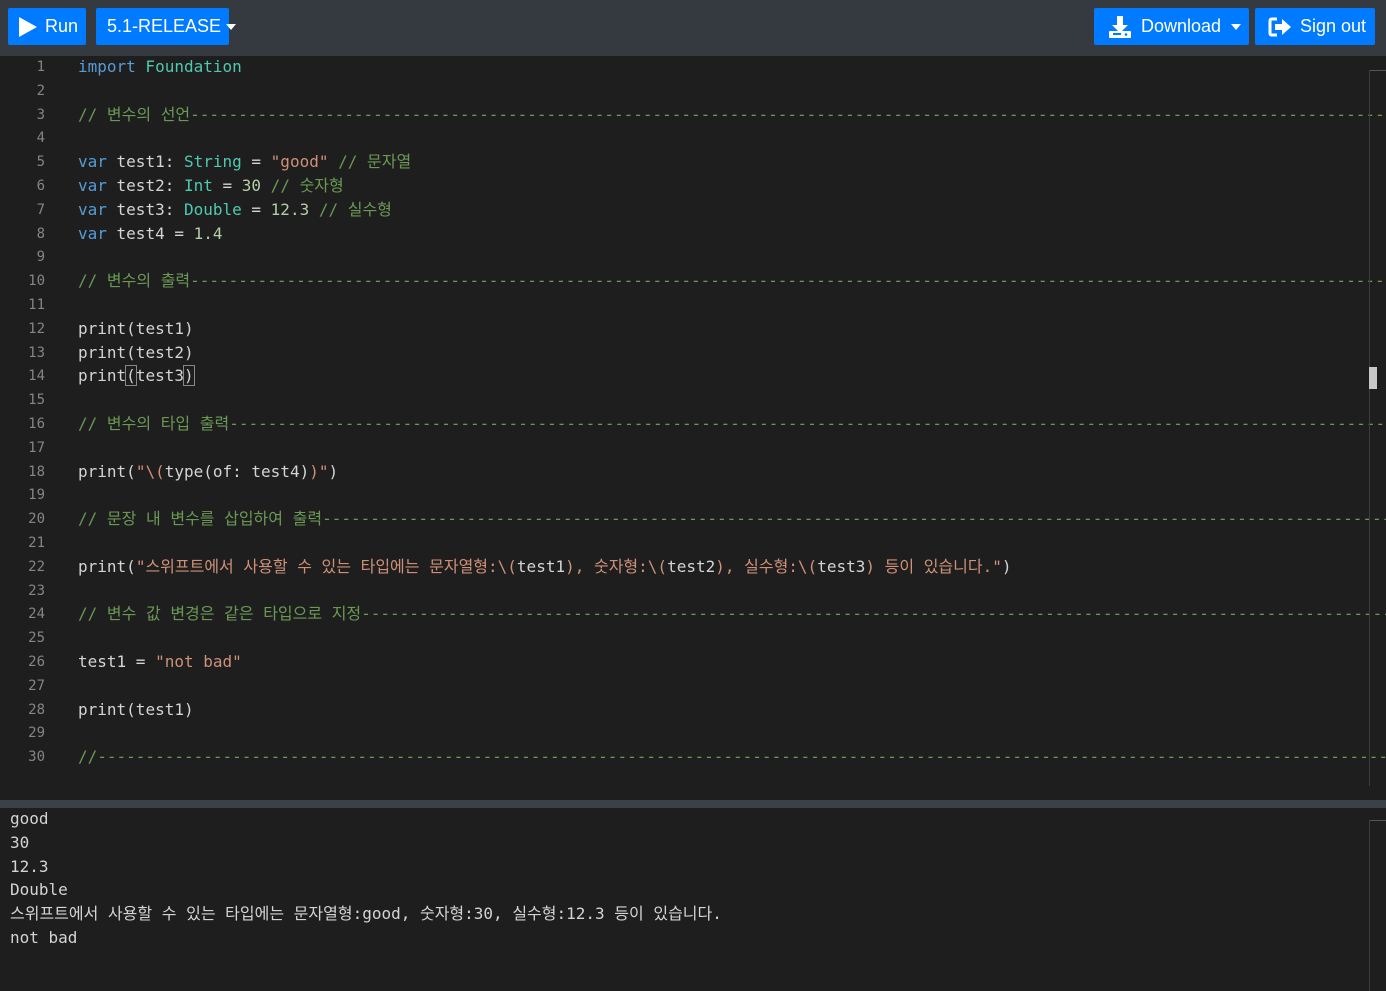  Describe the element at coordinates (36, 447) in the screenshot. I see `line-number: 17` at that location.